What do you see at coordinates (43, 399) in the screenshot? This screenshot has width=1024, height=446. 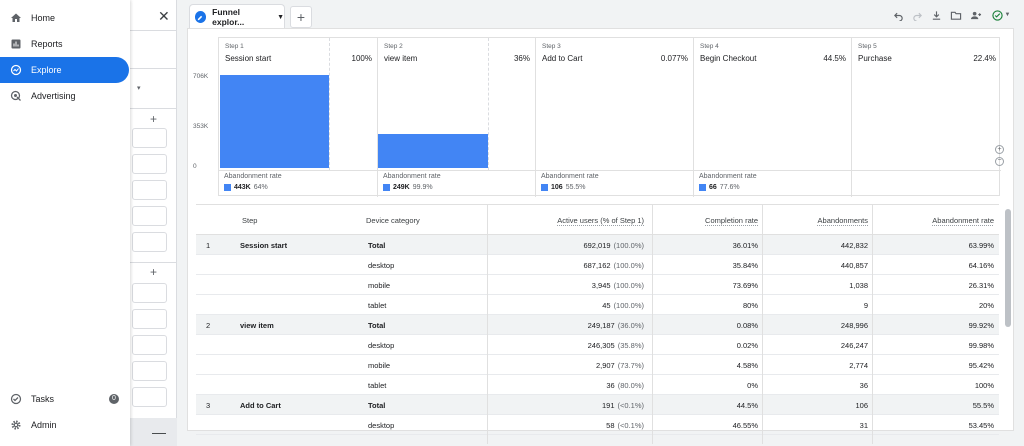 I see `nav-item-label: Tasks` at bounding box center [43, 399].